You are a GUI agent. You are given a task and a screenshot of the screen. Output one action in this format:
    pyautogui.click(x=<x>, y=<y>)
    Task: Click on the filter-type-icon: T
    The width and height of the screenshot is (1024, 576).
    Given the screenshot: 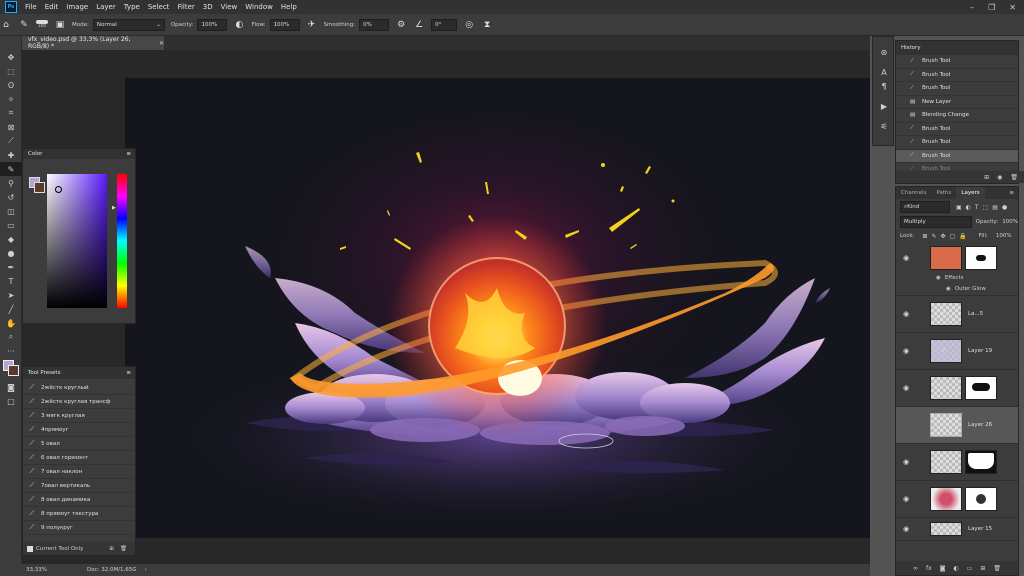 What is the action you would take?
    pyautogui.click(x=977, y=207)
    